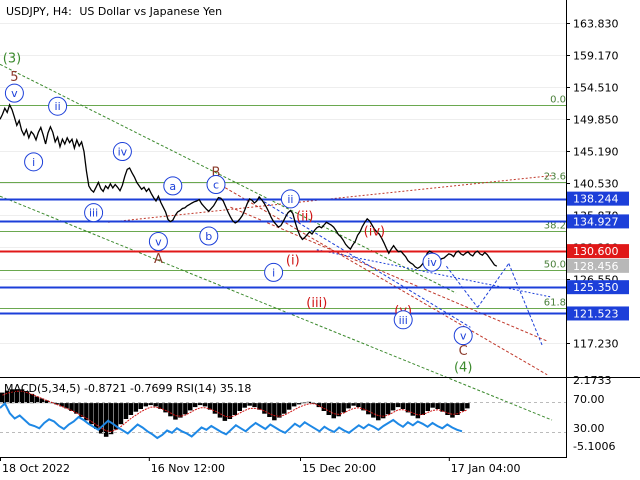 The width and height of the screenshot is (640, 480). What do you see at coordinates (596, 251) in the screenshot?
I see `level-badge-label: 130.600` at bounding box center [596, 251].